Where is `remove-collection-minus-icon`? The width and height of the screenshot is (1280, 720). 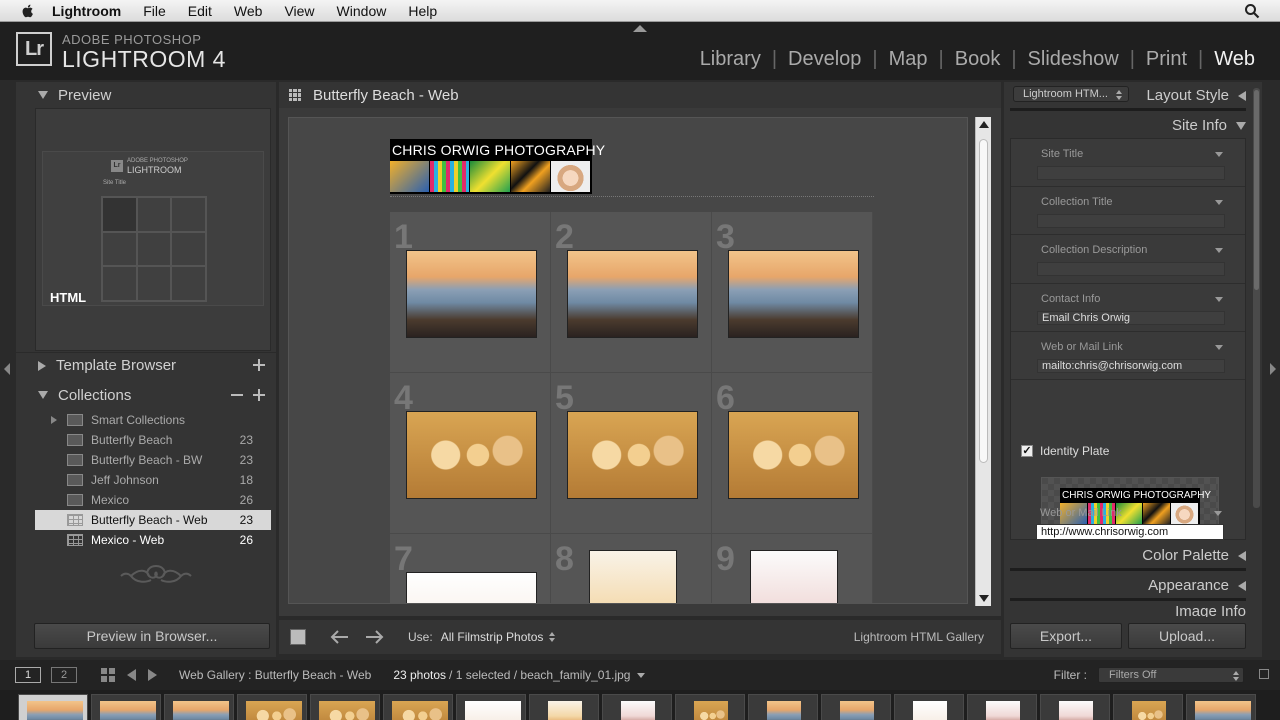 remove-collection-minus-icon is located at coordinates (237, 395).